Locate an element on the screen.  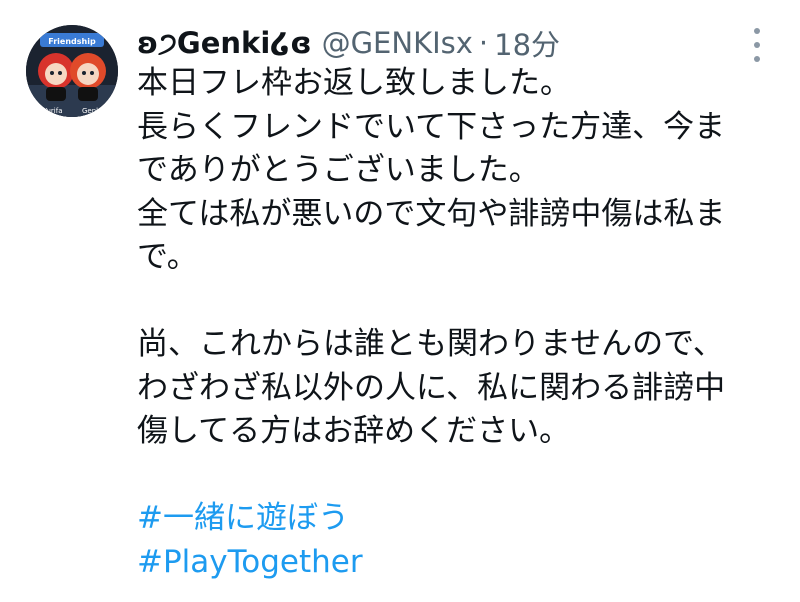
tweet-line: わざわざ私以外の人に、私に関わる誹謗中 is located at coordinates (431, 387).